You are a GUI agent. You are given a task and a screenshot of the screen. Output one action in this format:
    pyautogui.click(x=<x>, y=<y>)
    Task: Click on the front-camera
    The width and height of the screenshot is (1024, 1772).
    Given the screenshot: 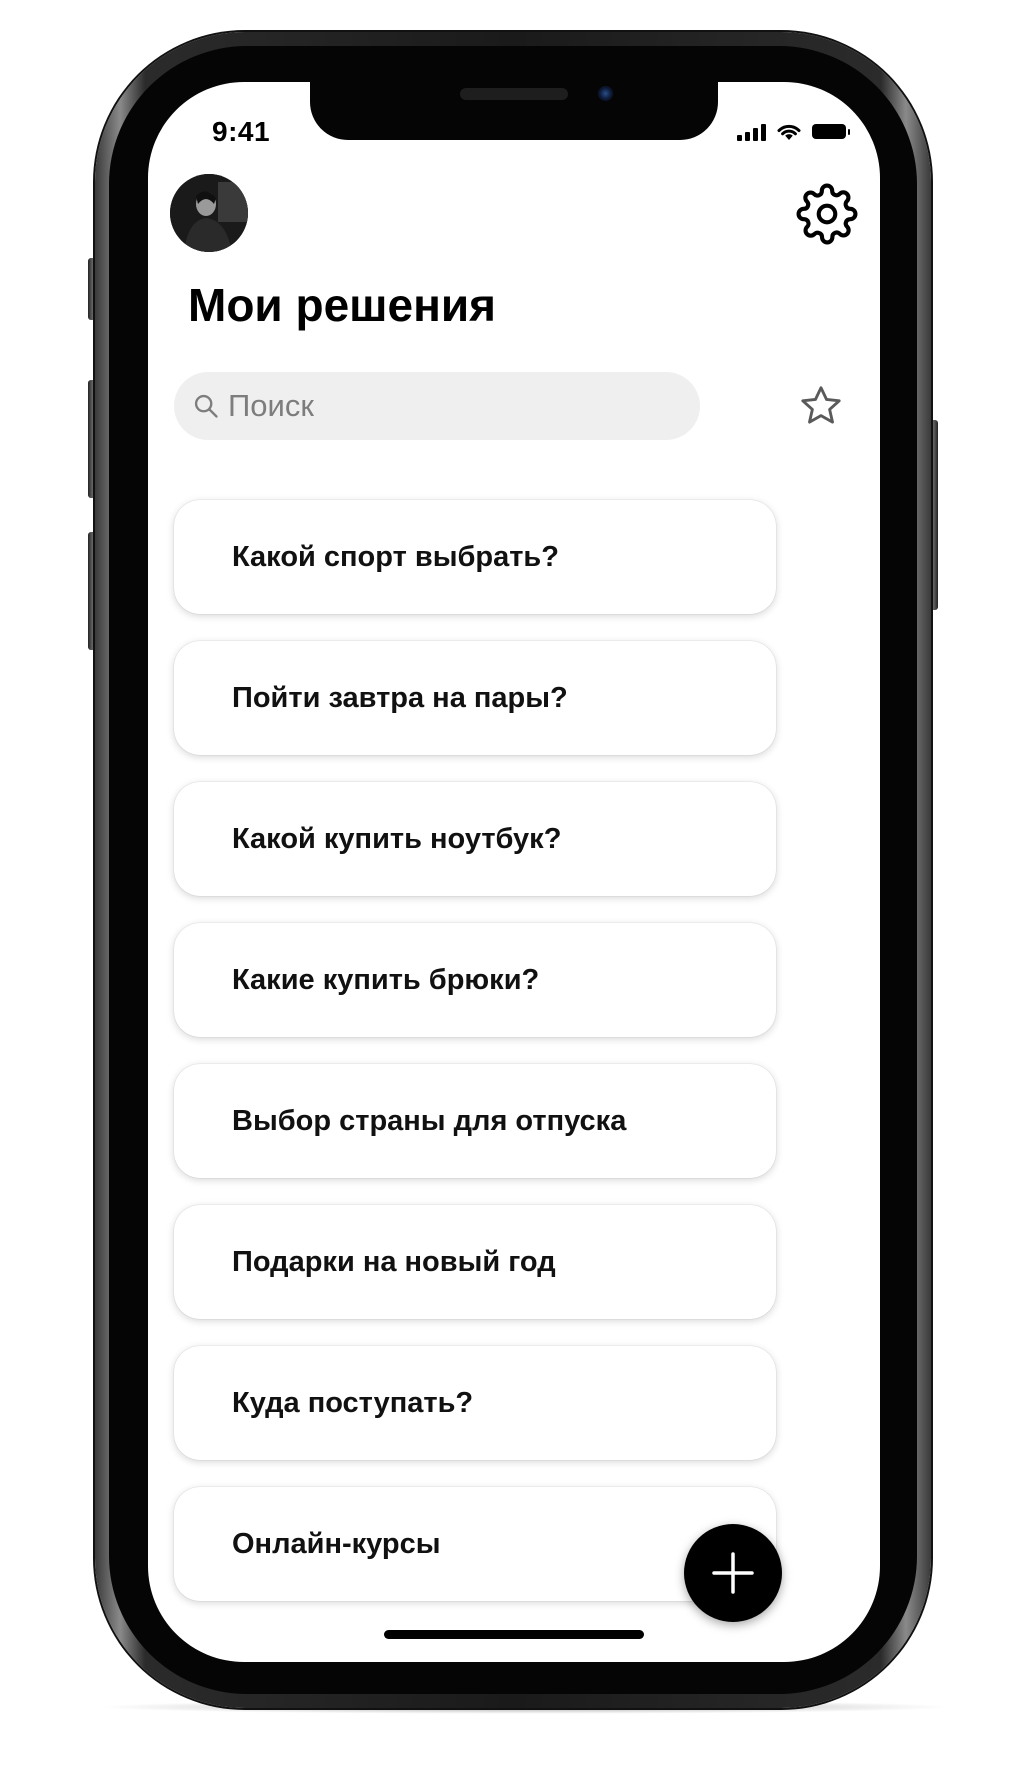 What is the action you would take?
    pyautogui.click(x=605, y=93)
    